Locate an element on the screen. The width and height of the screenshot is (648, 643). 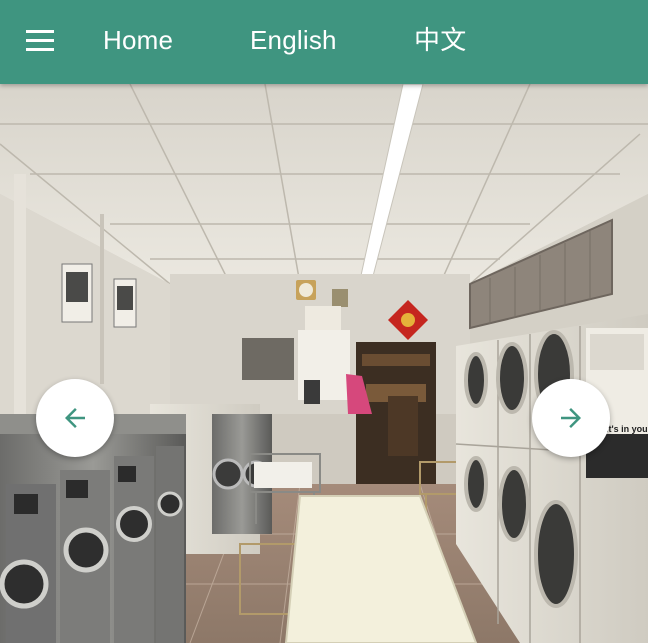
arrow-right-icon is located at coordinates (571, 418).